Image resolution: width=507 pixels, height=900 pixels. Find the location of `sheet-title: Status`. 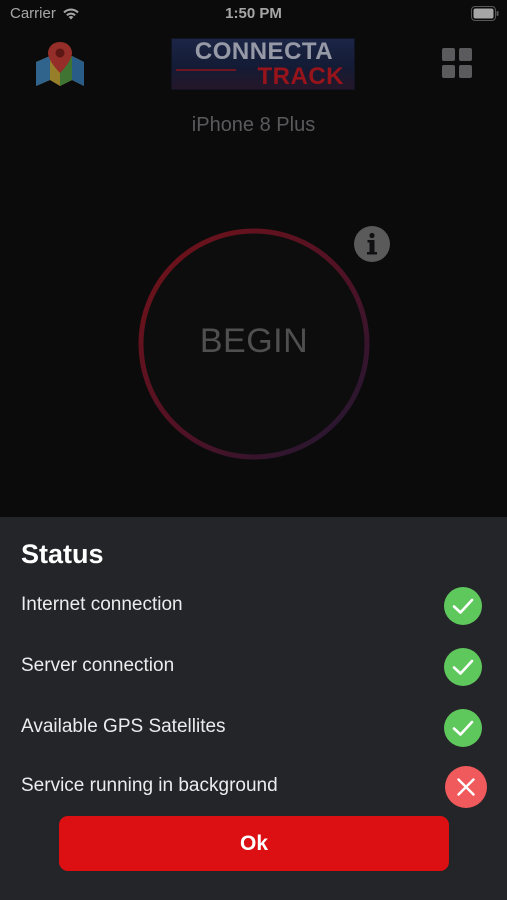

sheet-title: Status is located at coordinates (62, 554).